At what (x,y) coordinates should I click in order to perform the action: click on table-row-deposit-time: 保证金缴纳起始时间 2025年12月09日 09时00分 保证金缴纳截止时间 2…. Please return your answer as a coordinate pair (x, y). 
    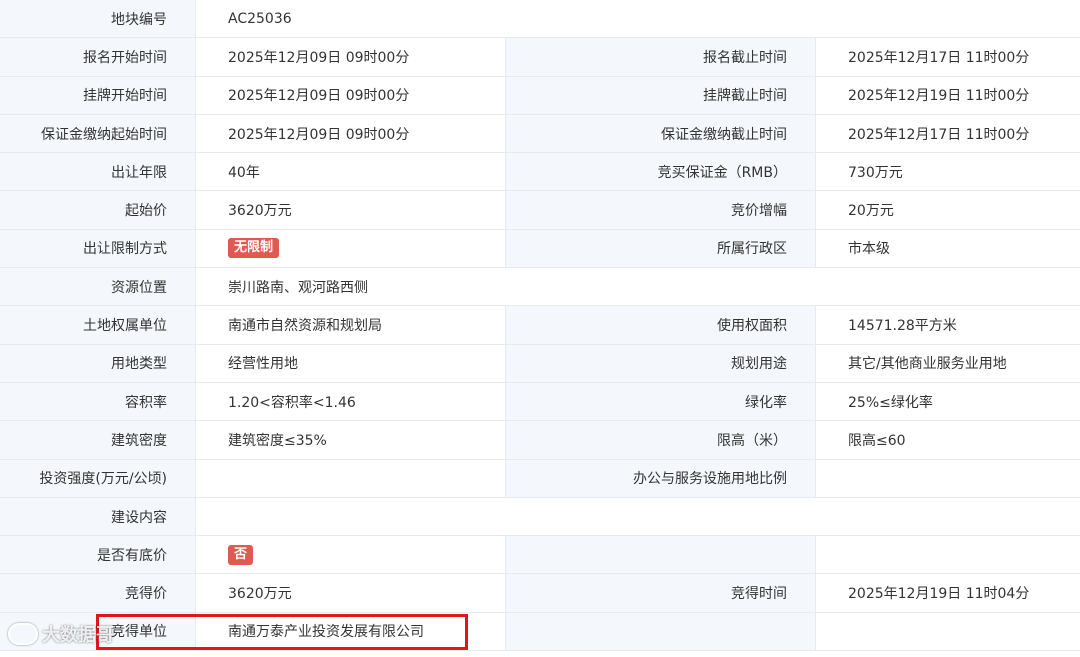
    Looking at the image, I should click on (540, 134).